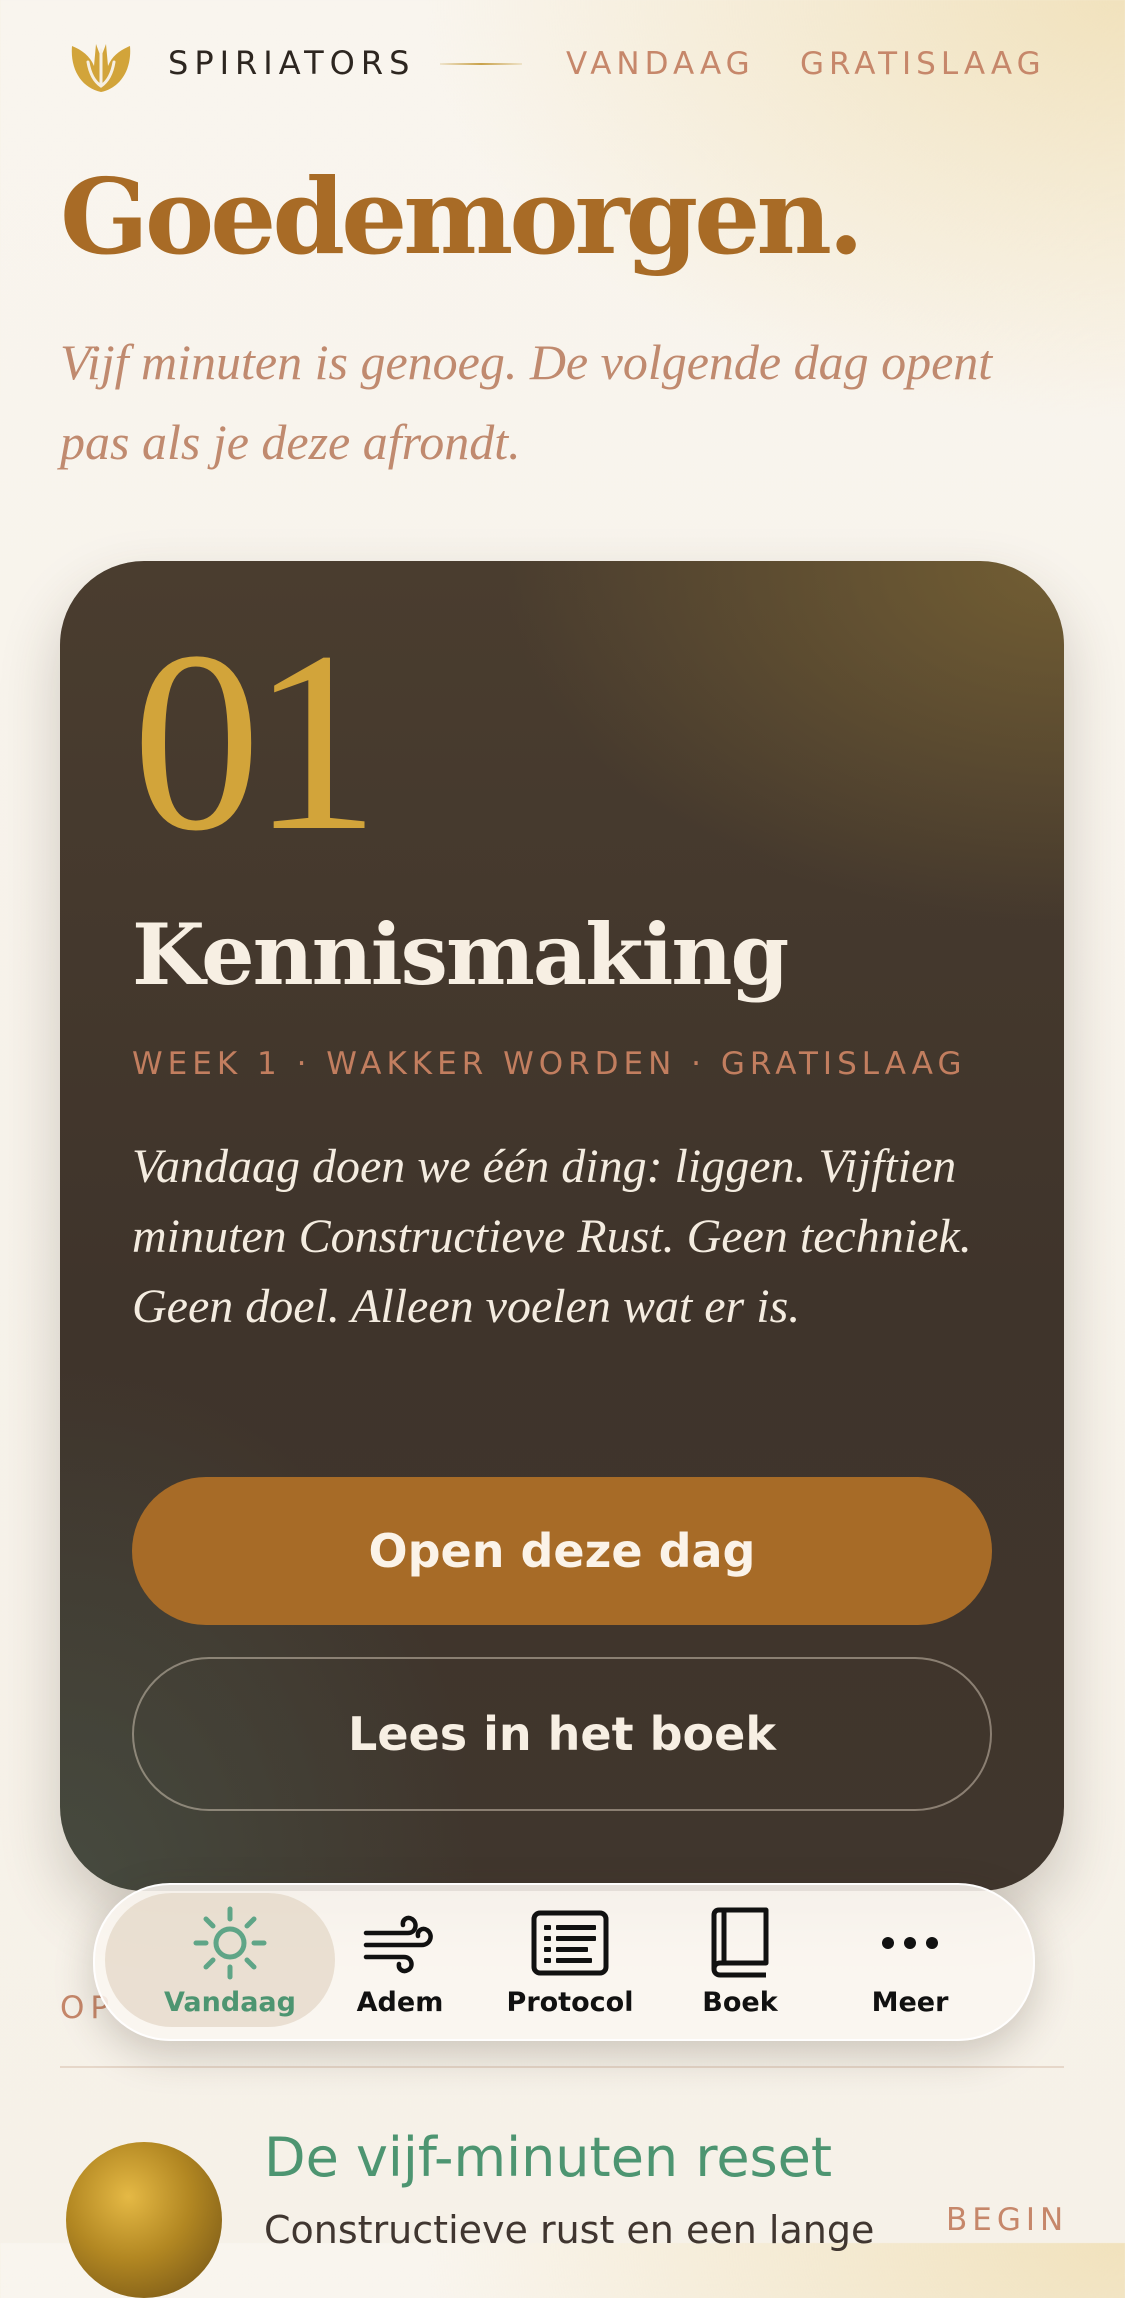 This screenshot has width=1125, height=2298. I want to click on reset-begin-button: BEGIN, so click(1007, 2220).